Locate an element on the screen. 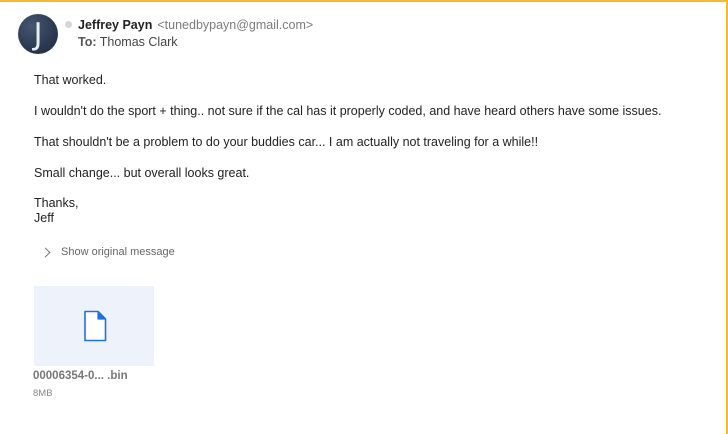 The image size is (728, 434). signature-block: Thanks, Jeff is located at coordinates (374, 211).